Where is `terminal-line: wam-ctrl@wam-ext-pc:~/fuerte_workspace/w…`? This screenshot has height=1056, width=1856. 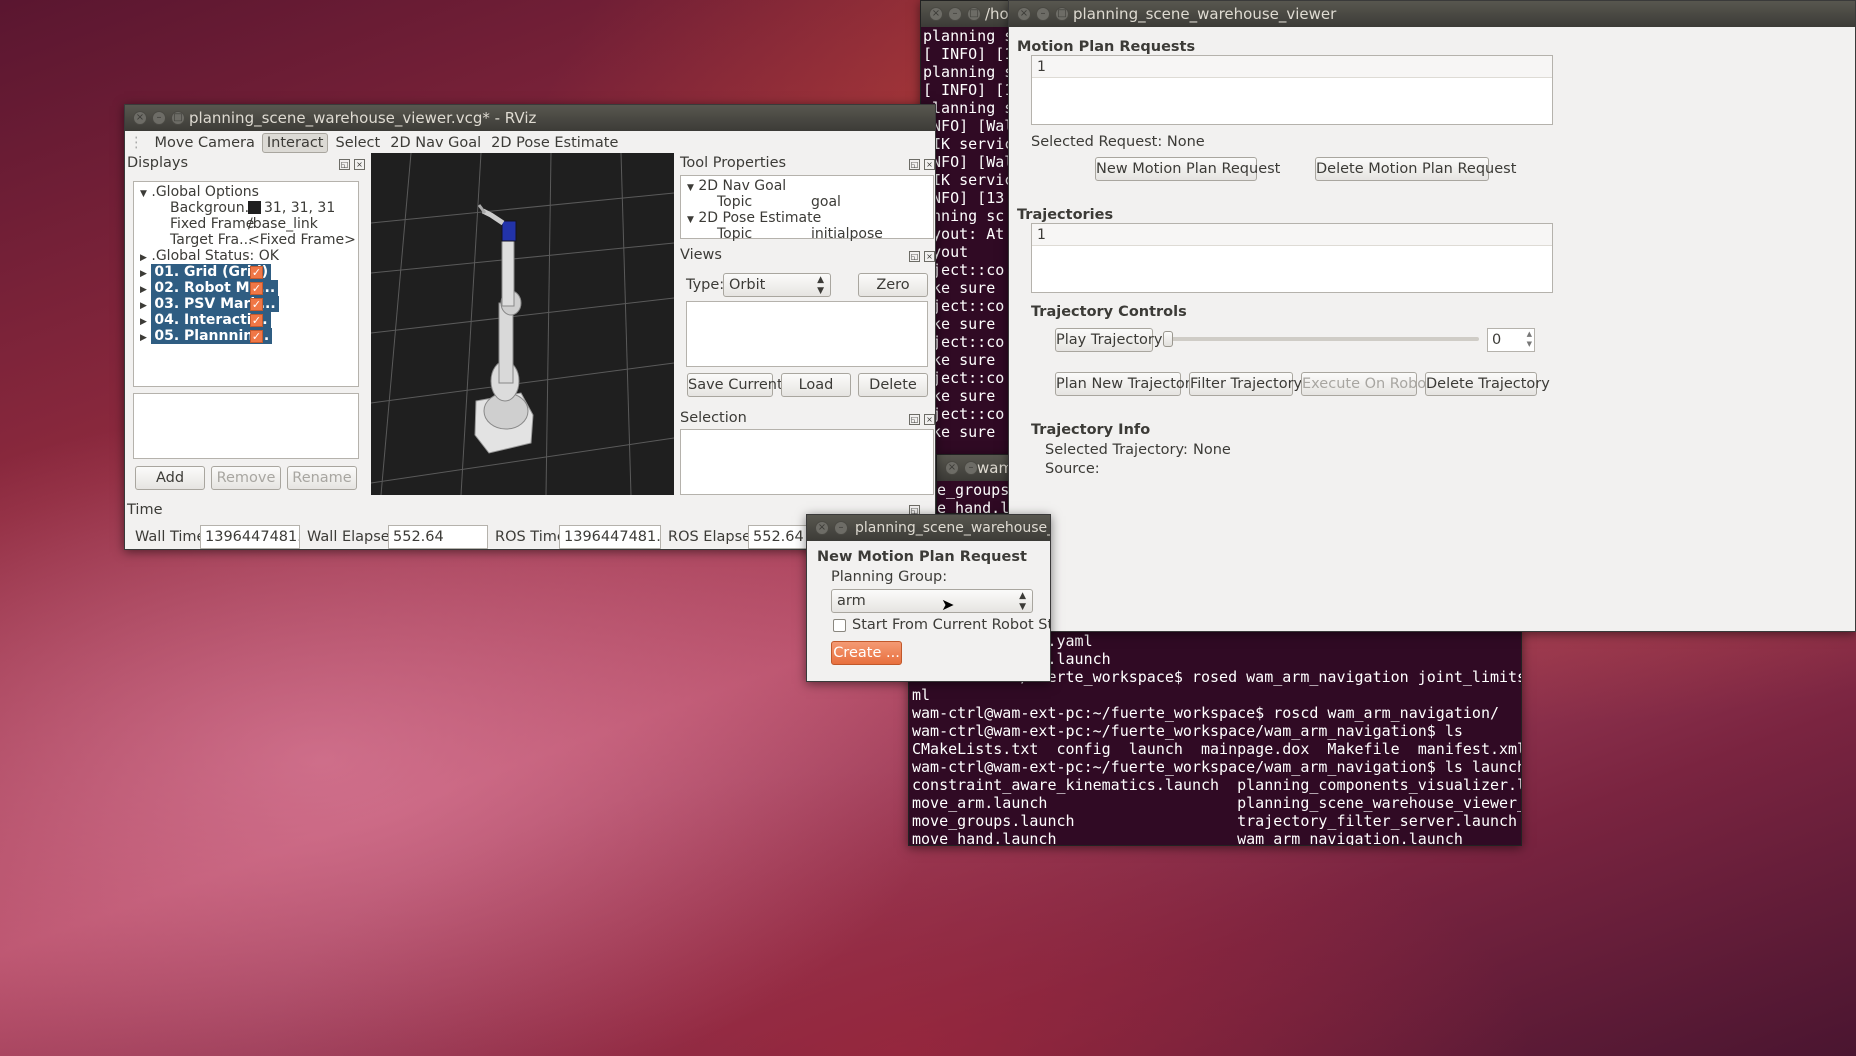
terminal-line: wam-ctrl@wam-ext-pc:~/fuerte_workspace/w… is located at coordinates (1217, 767).